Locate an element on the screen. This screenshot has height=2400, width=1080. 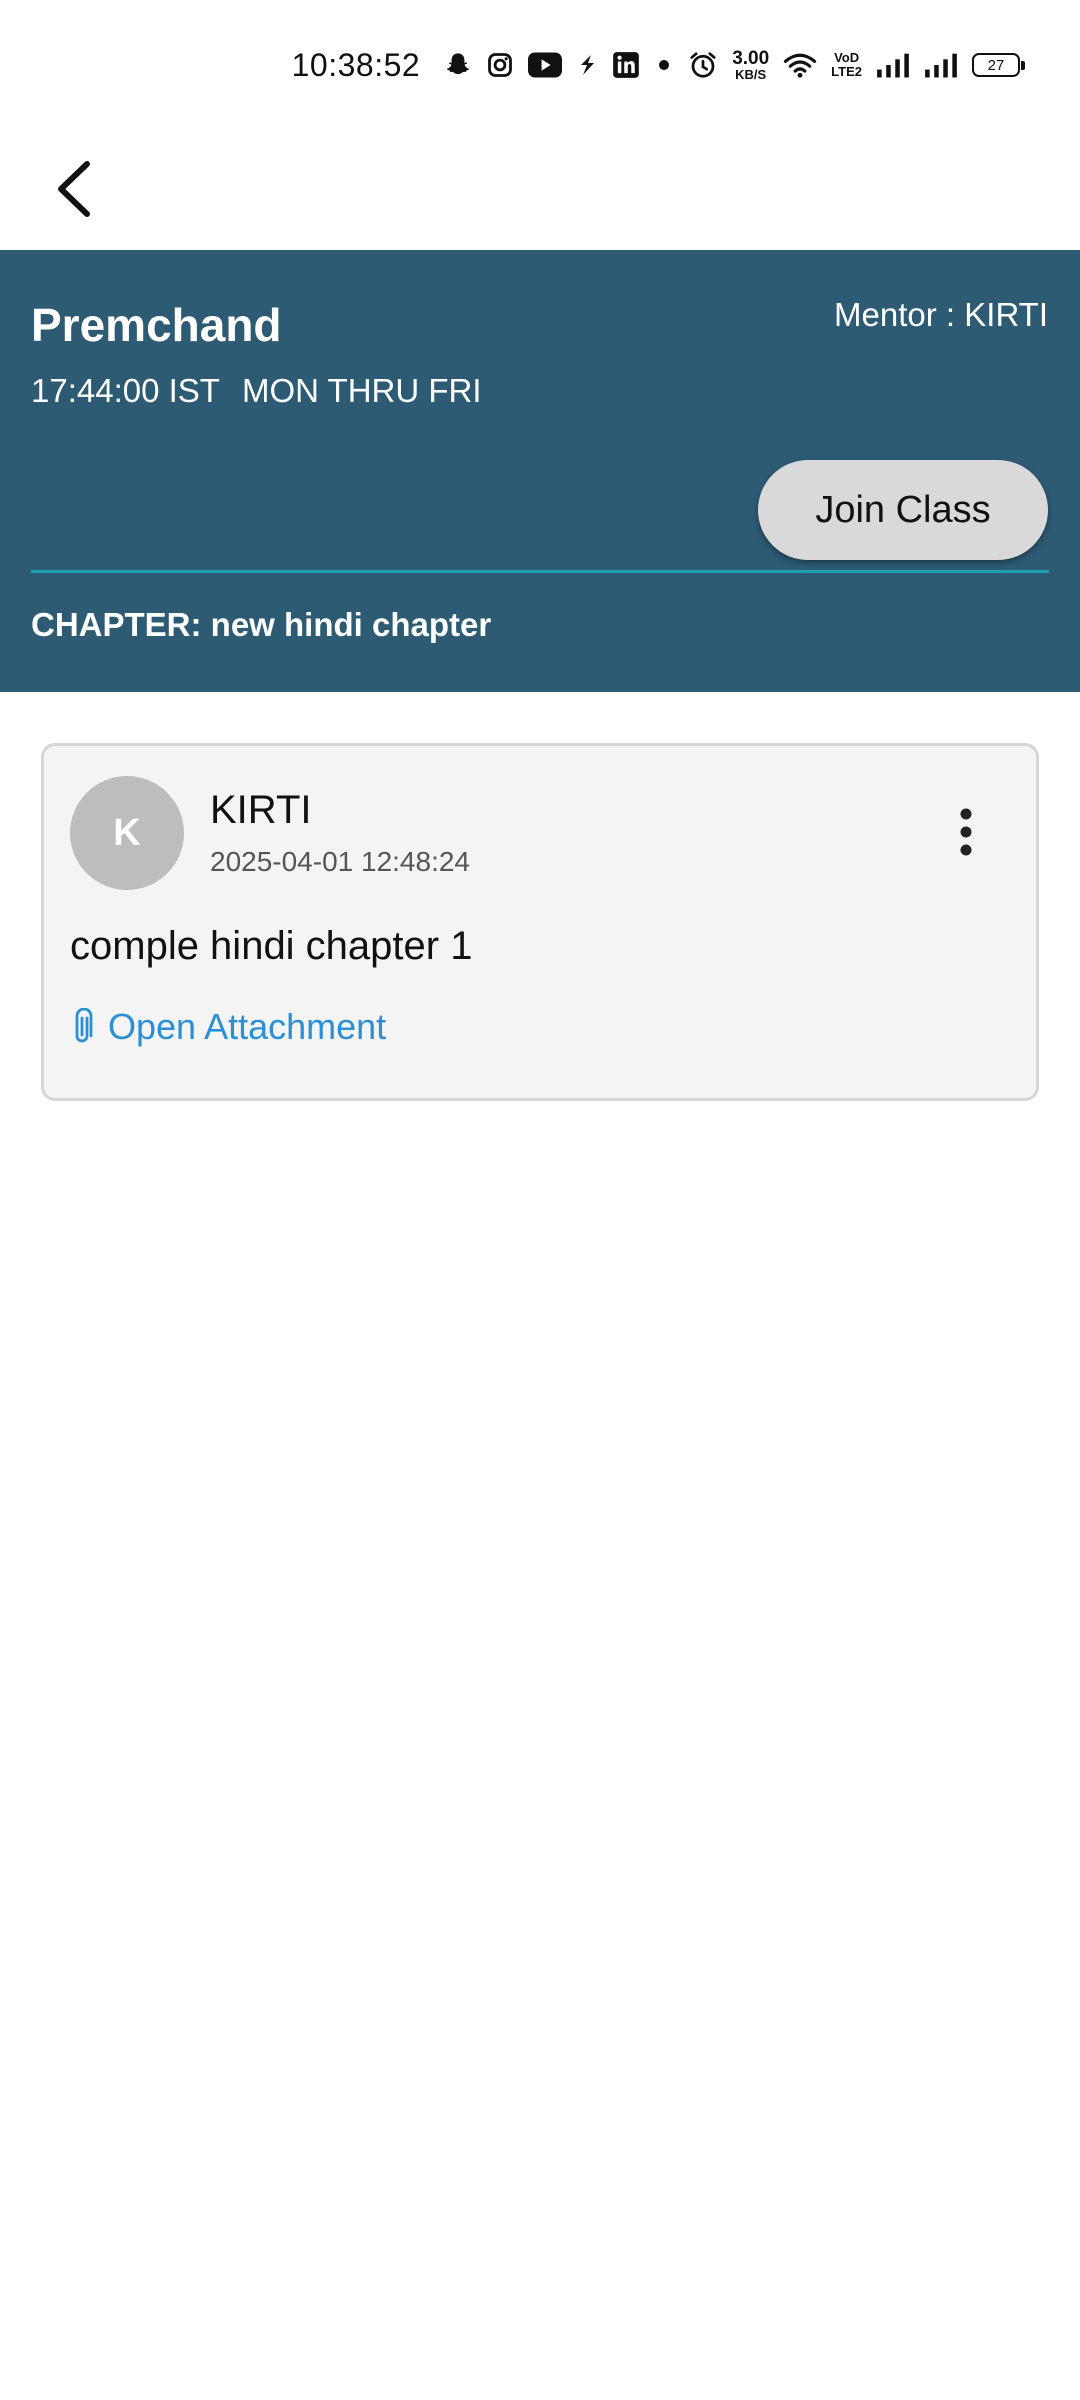
open-attachment-label: Open Attachment is located at coordinates (247, 1026).